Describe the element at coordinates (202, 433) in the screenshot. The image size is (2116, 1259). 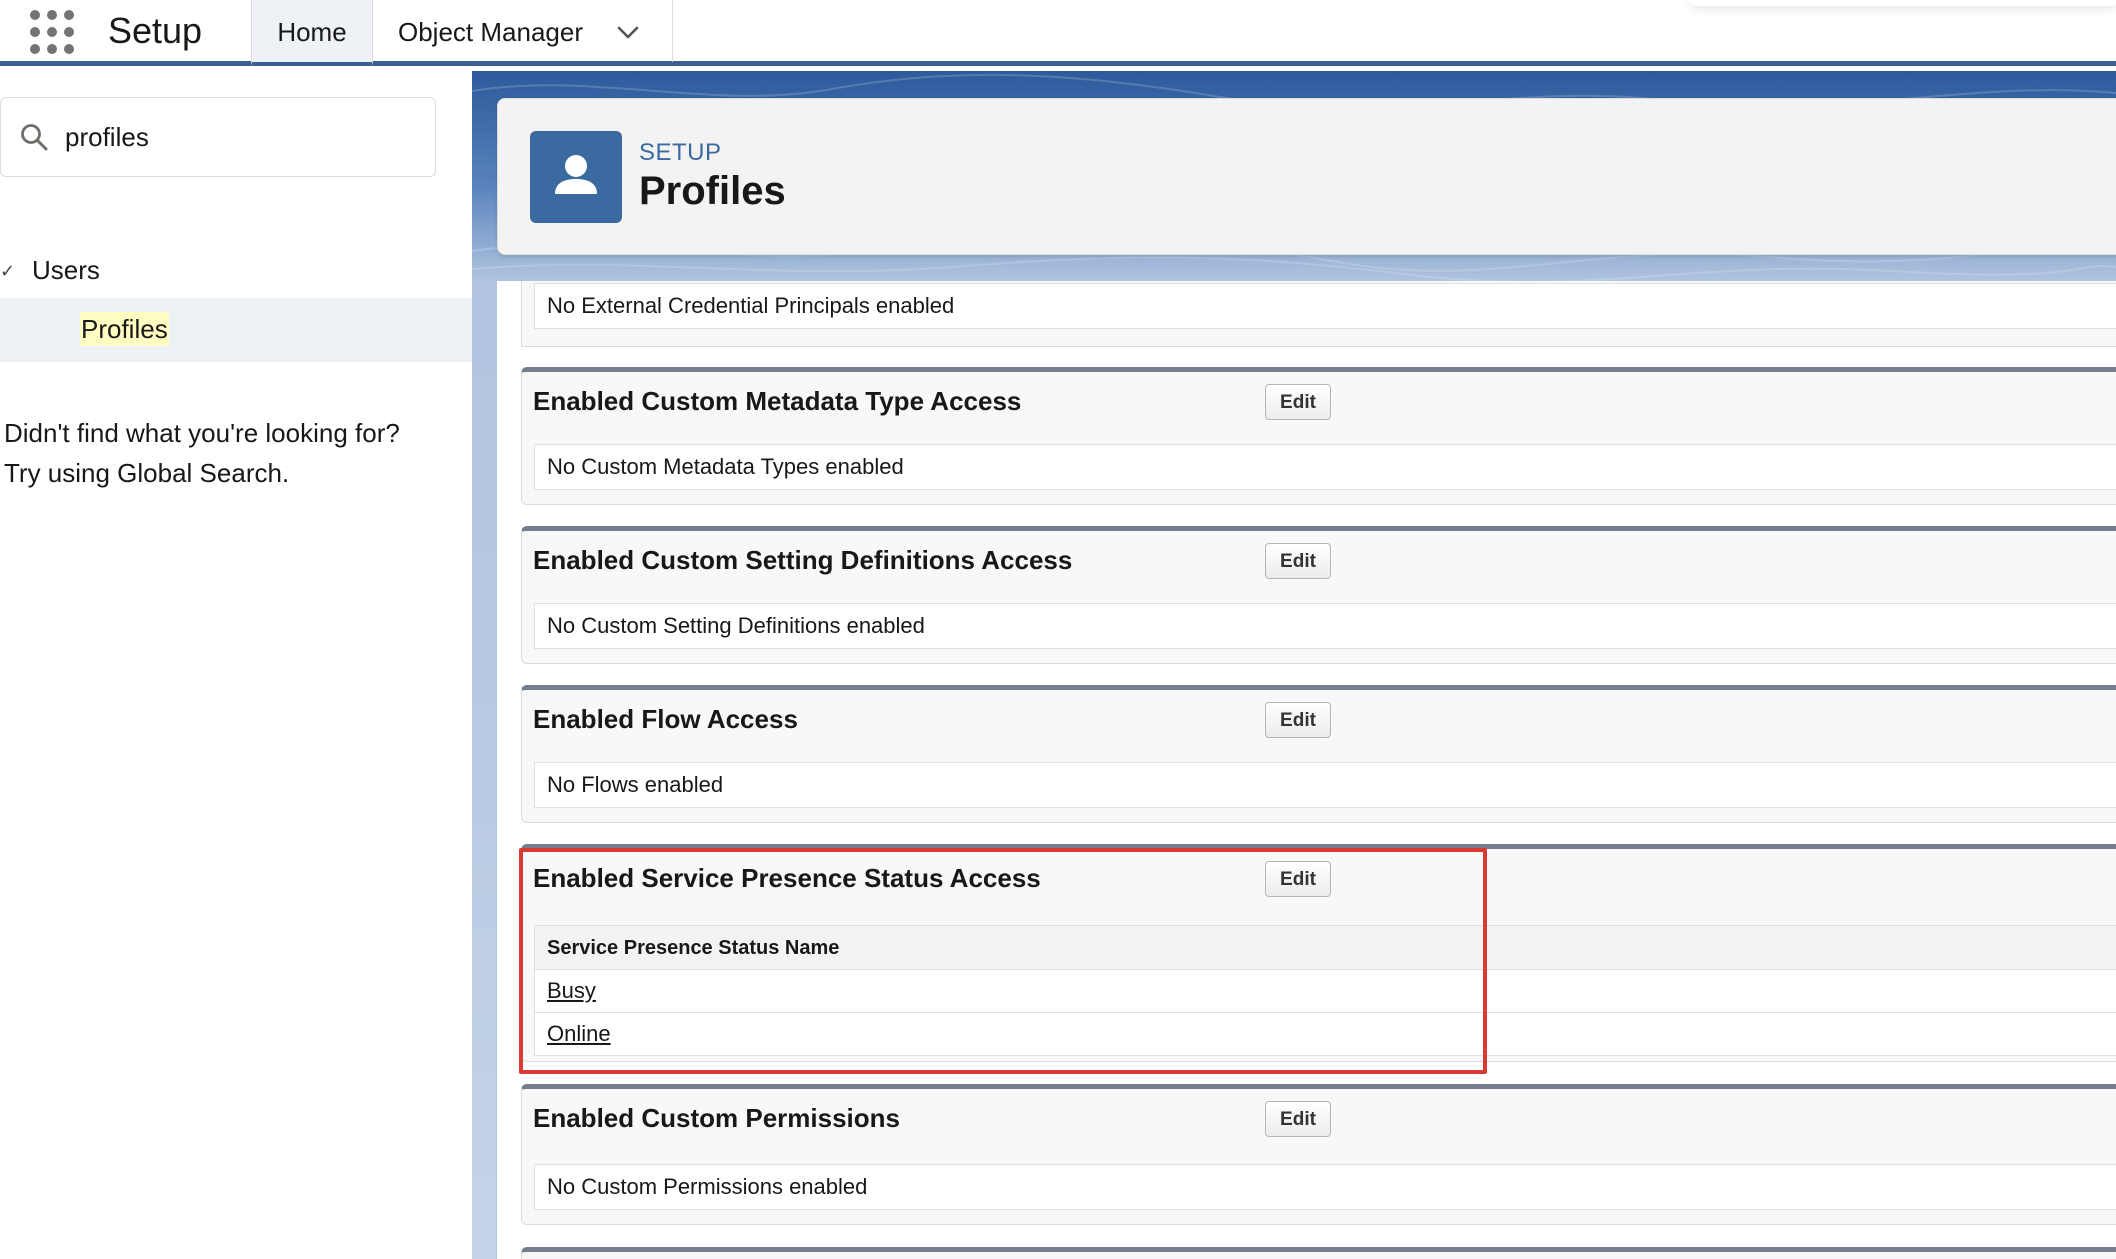
I see `not-found-line-1: Didn't find what you're looking for?` at that location.